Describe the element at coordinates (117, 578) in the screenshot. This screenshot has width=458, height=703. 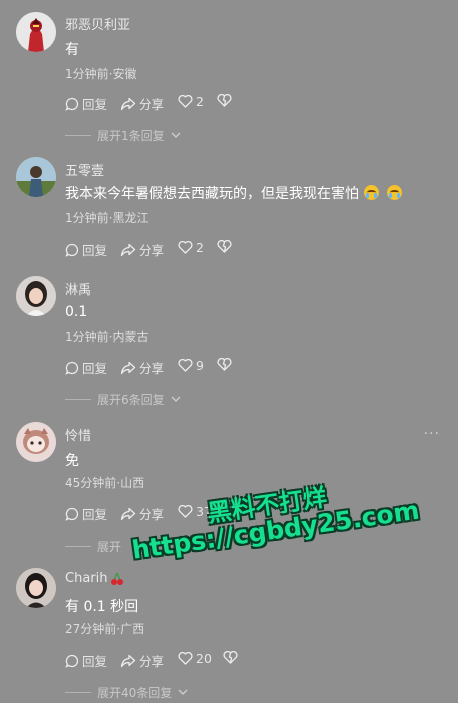
I see `cherry-icon` at that location.